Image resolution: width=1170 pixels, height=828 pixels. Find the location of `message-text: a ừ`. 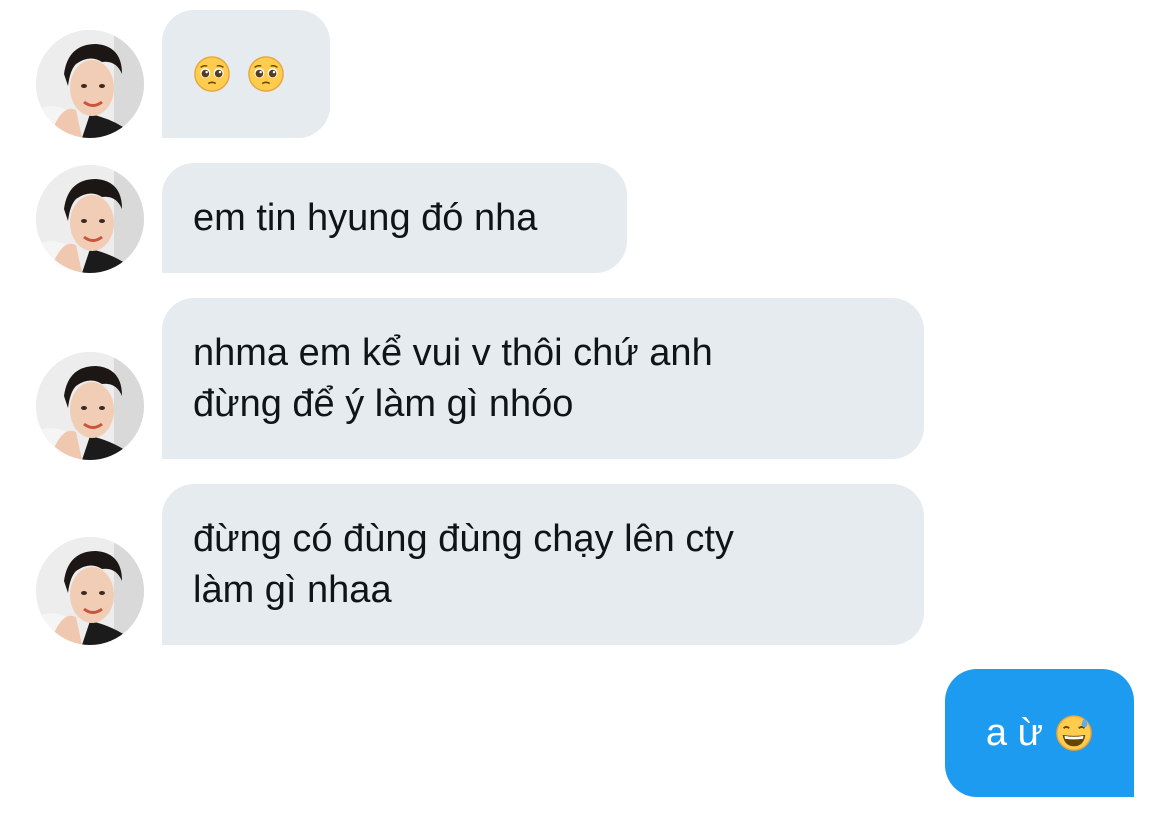

message-text: a ừ is located at coordinates (1014, 732).